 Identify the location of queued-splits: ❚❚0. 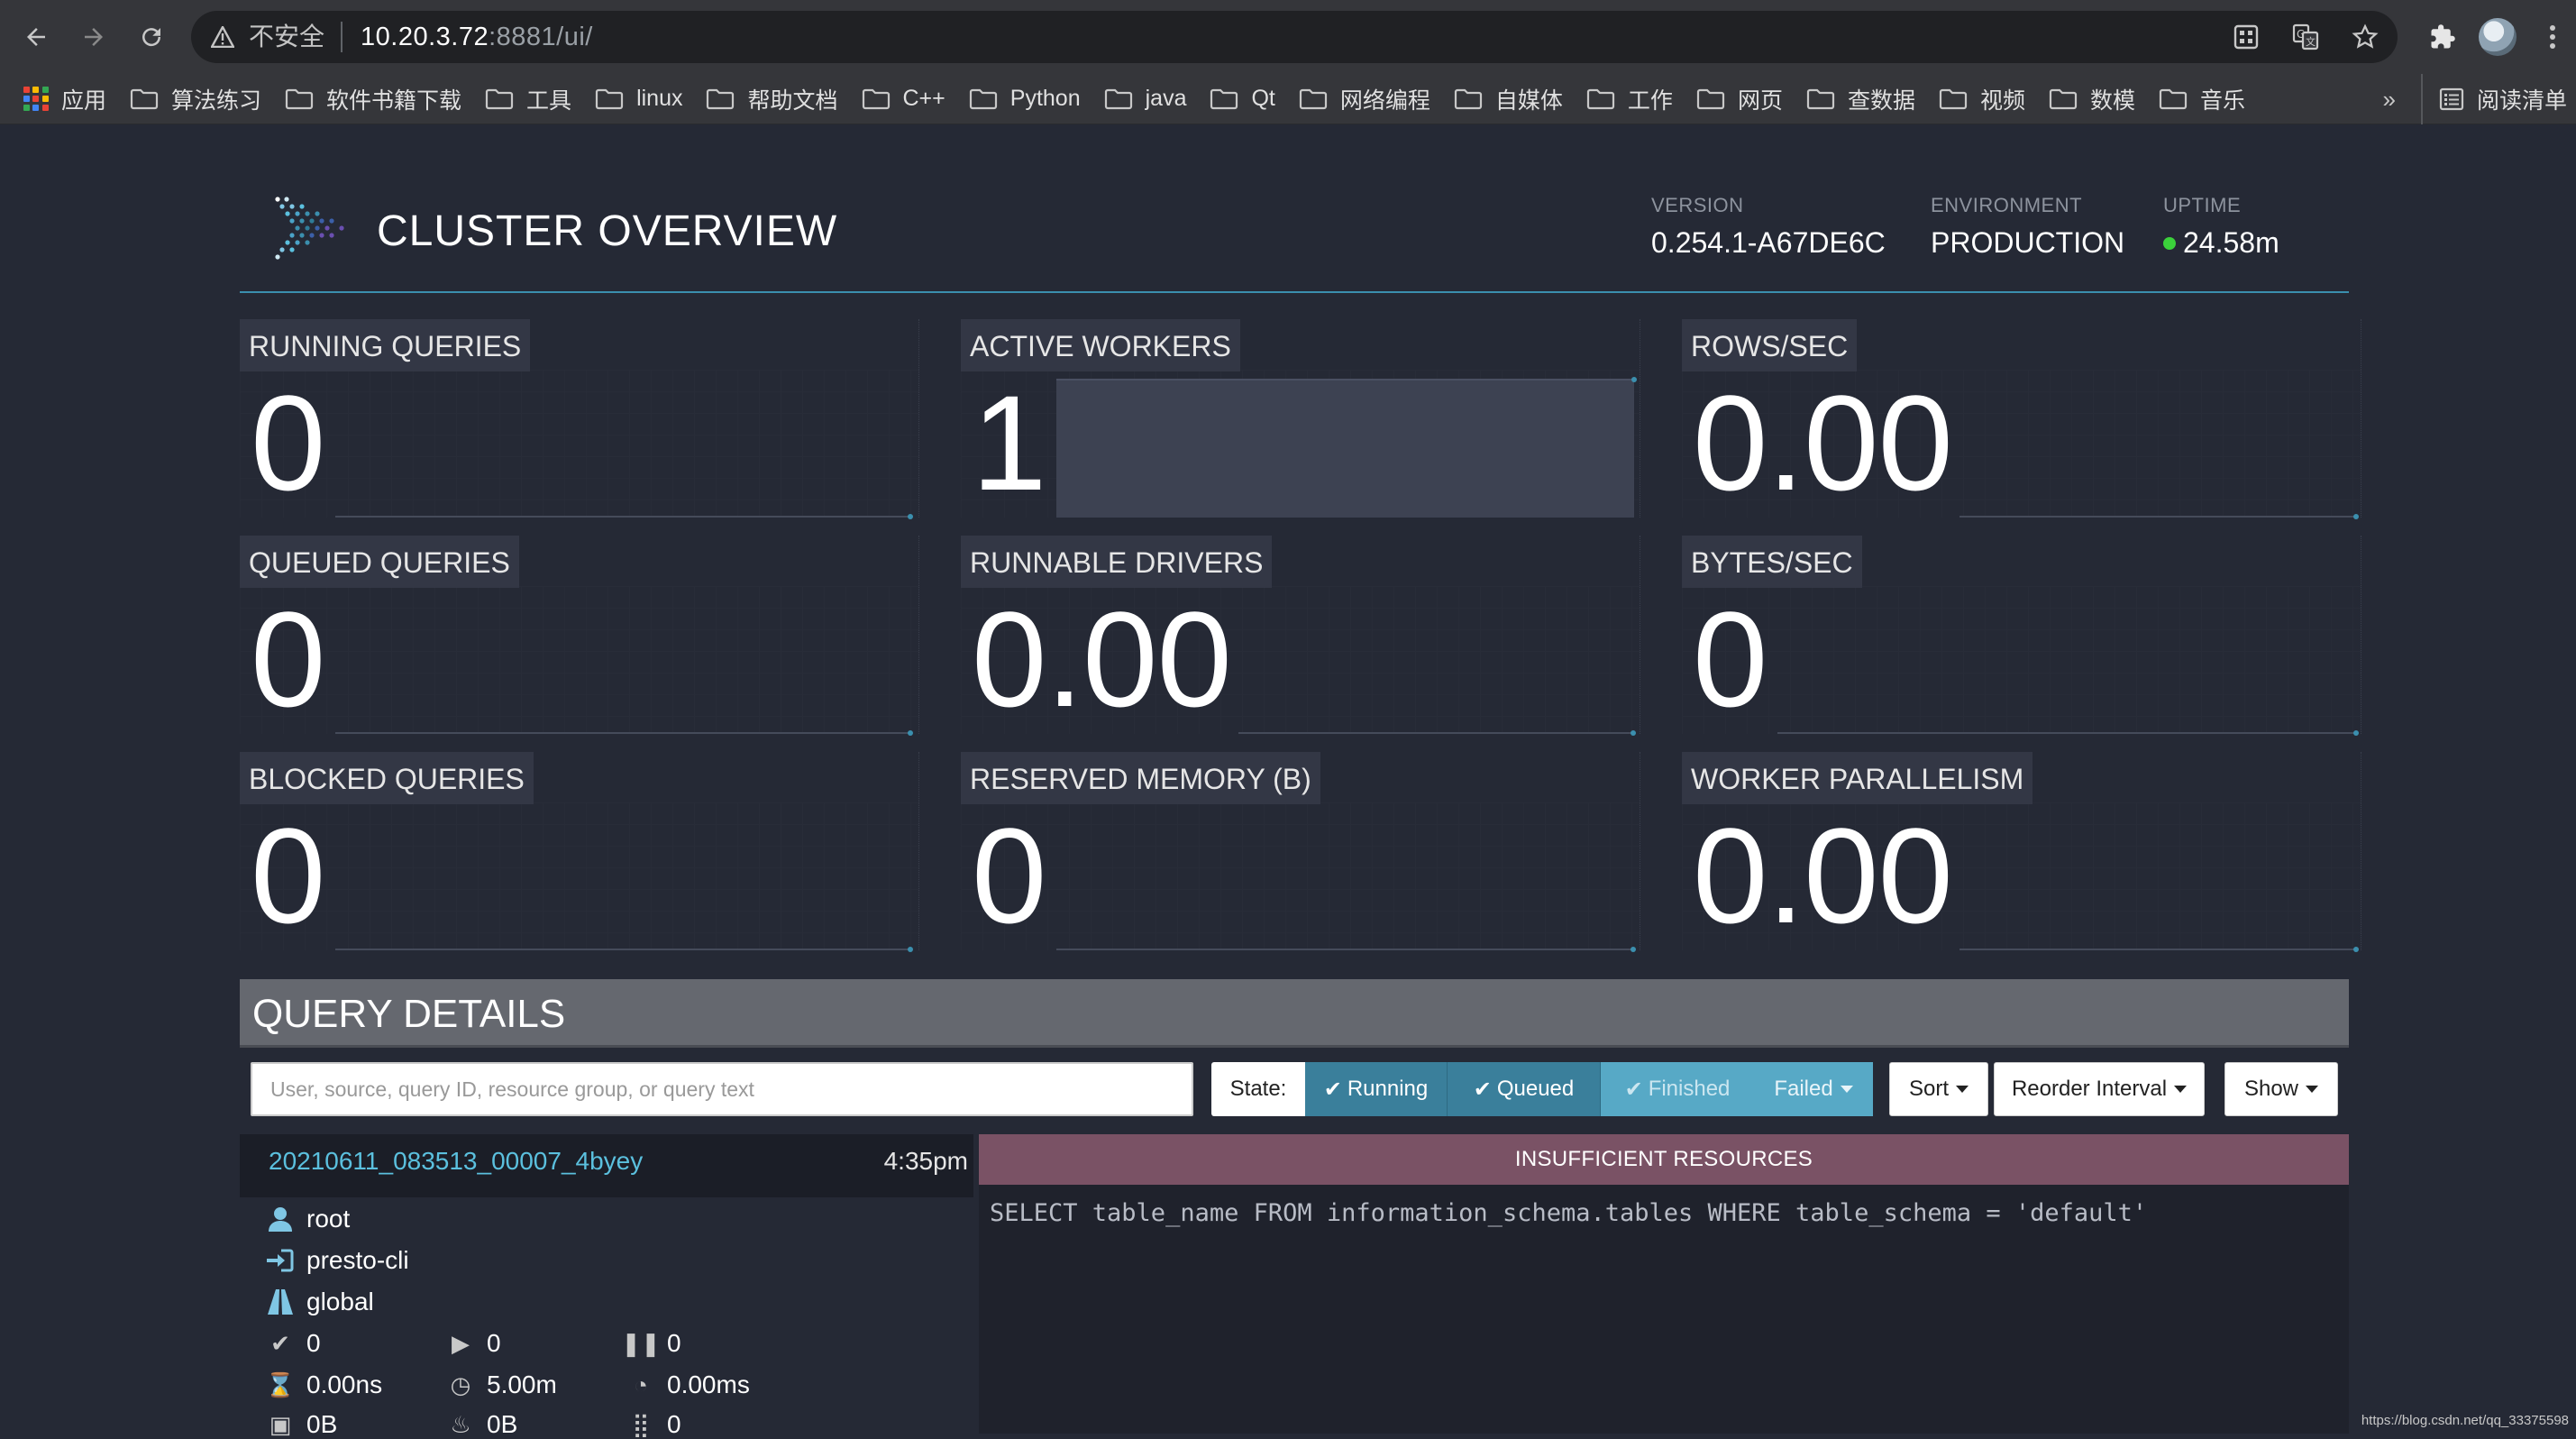
(654, 1343).